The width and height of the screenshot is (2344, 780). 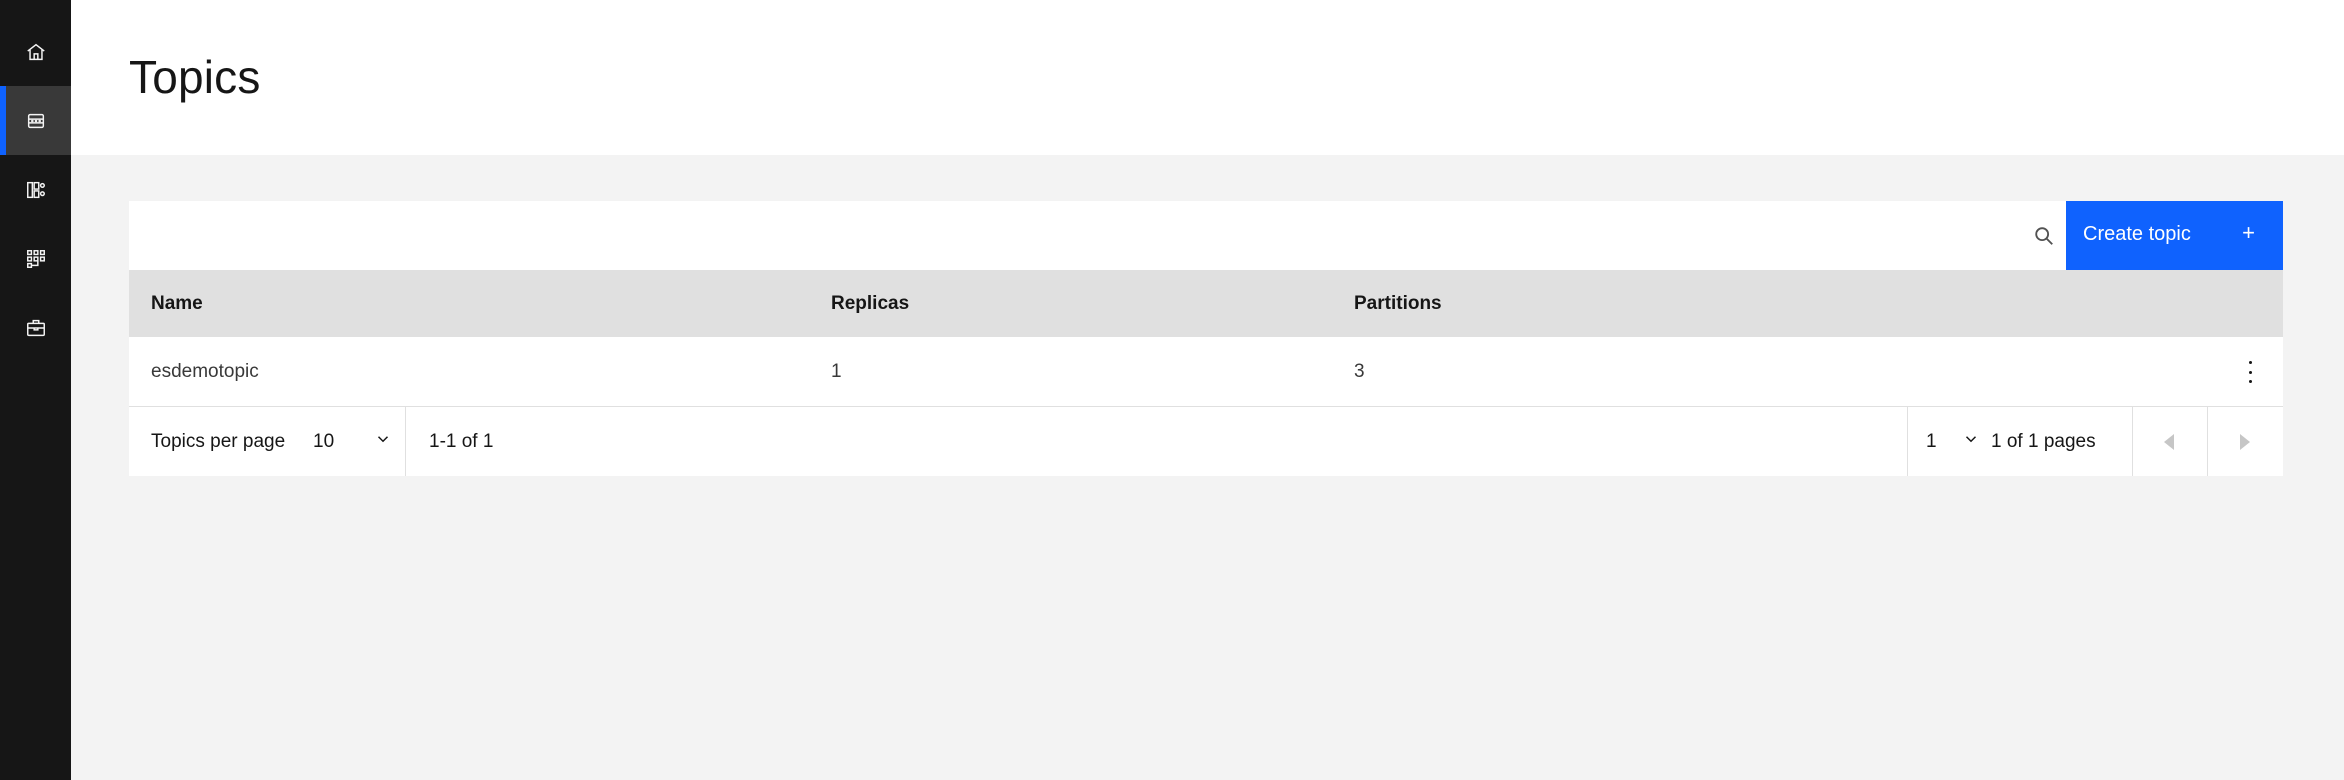 I want to click on schema-registry-icon, so click(x=35, y=258).